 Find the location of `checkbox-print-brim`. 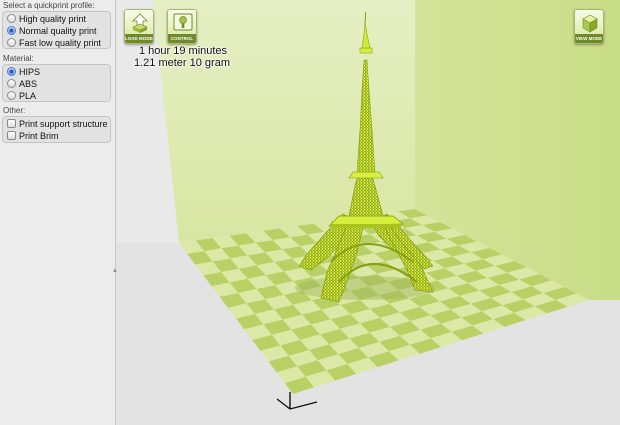

checkbox-print-brim is located at coordinates (11, 135).